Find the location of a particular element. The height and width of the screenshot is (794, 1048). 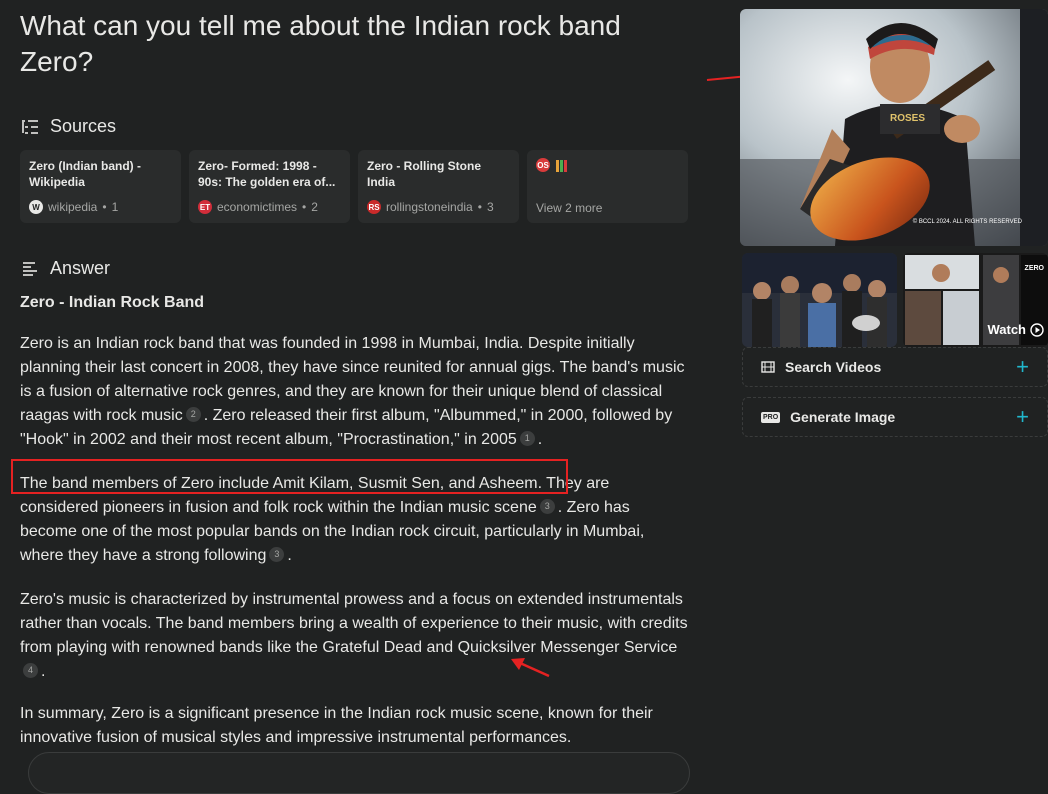

band-photo is located at coordinates (819, 300).